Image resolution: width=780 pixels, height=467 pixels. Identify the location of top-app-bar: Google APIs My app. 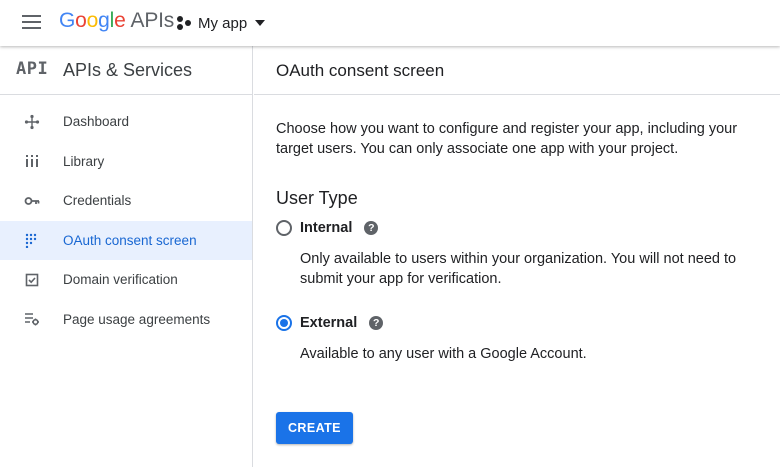
(390, 23).